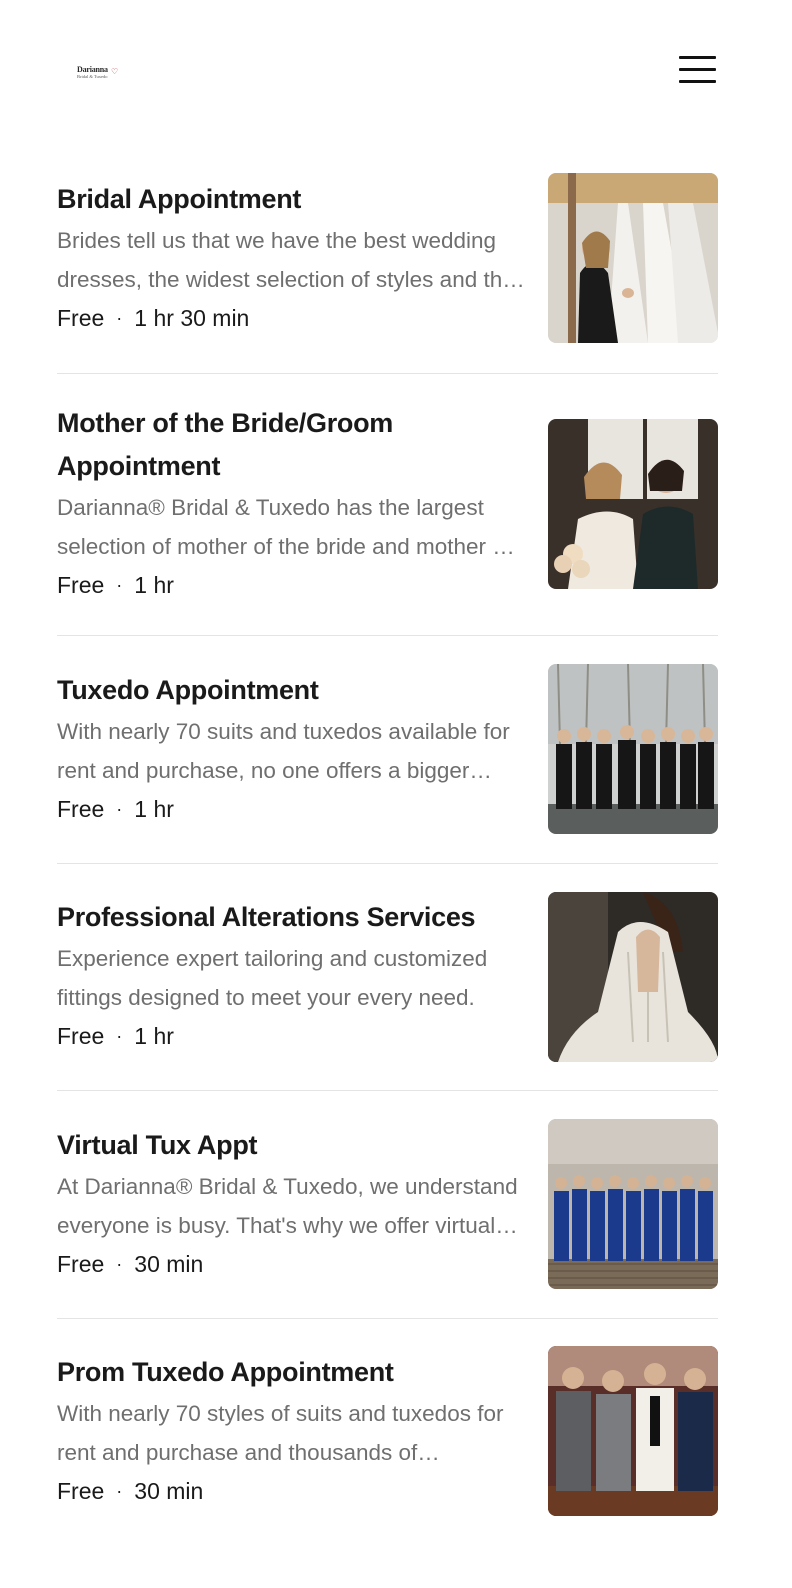 Image resolution: width=792 pixels, height=1588 pixels. I want to click on hamburger-menu-icon, so click(698, 69).